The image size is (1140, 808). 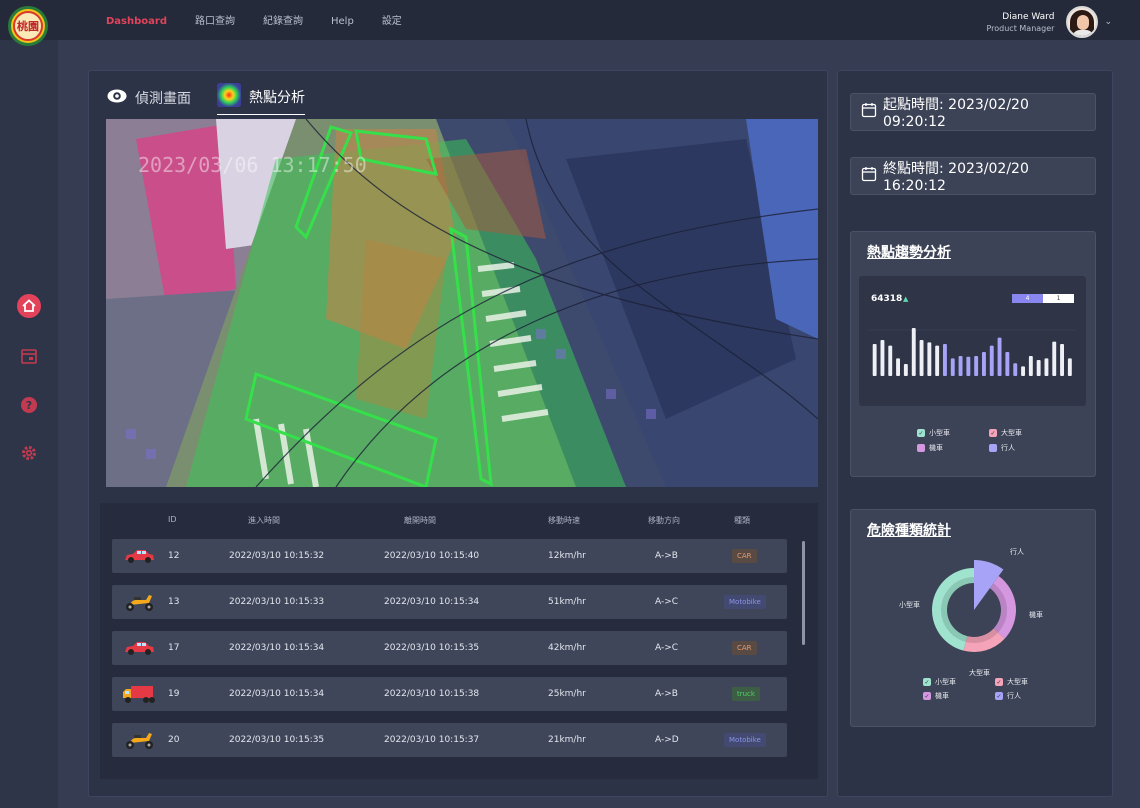 What do you see at coordinates (567, 740) in the screenshot?
I see `row-speed: 21km/hr` at bounding box center [567, 740].